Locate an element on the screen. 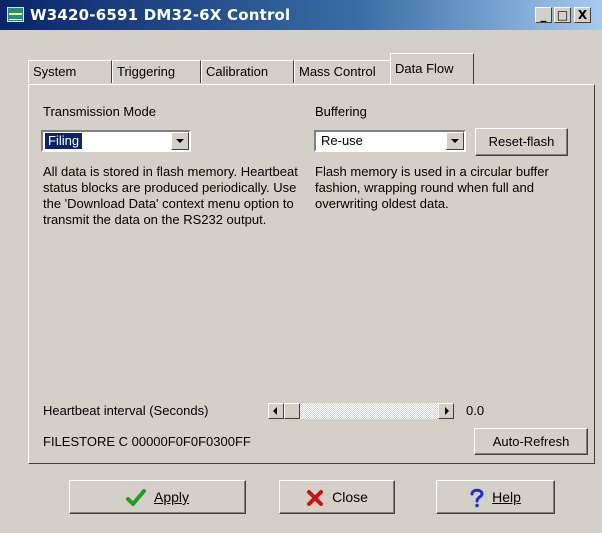  apply-label: Apply is located at coordinates (171, 497).